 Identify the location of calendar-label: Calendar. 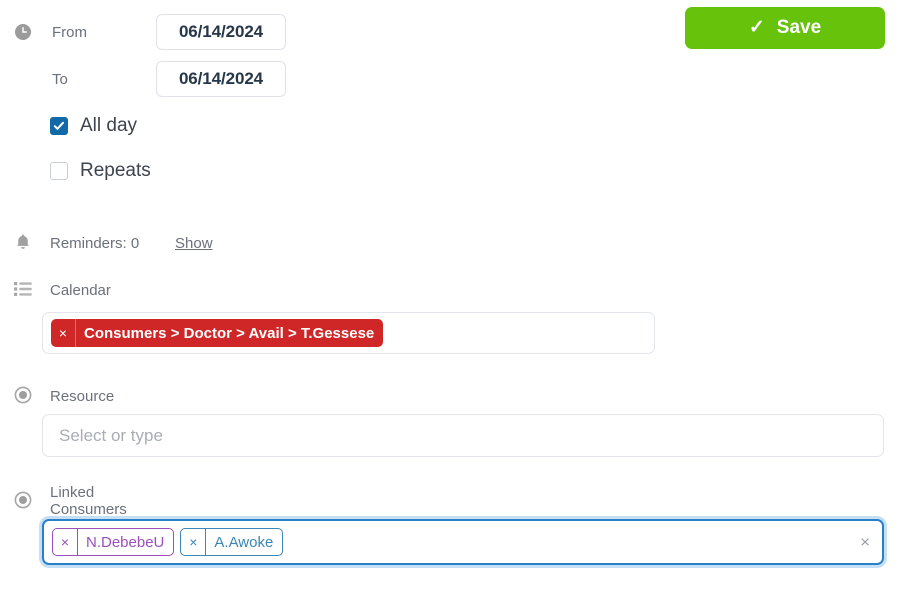
(80, 290).